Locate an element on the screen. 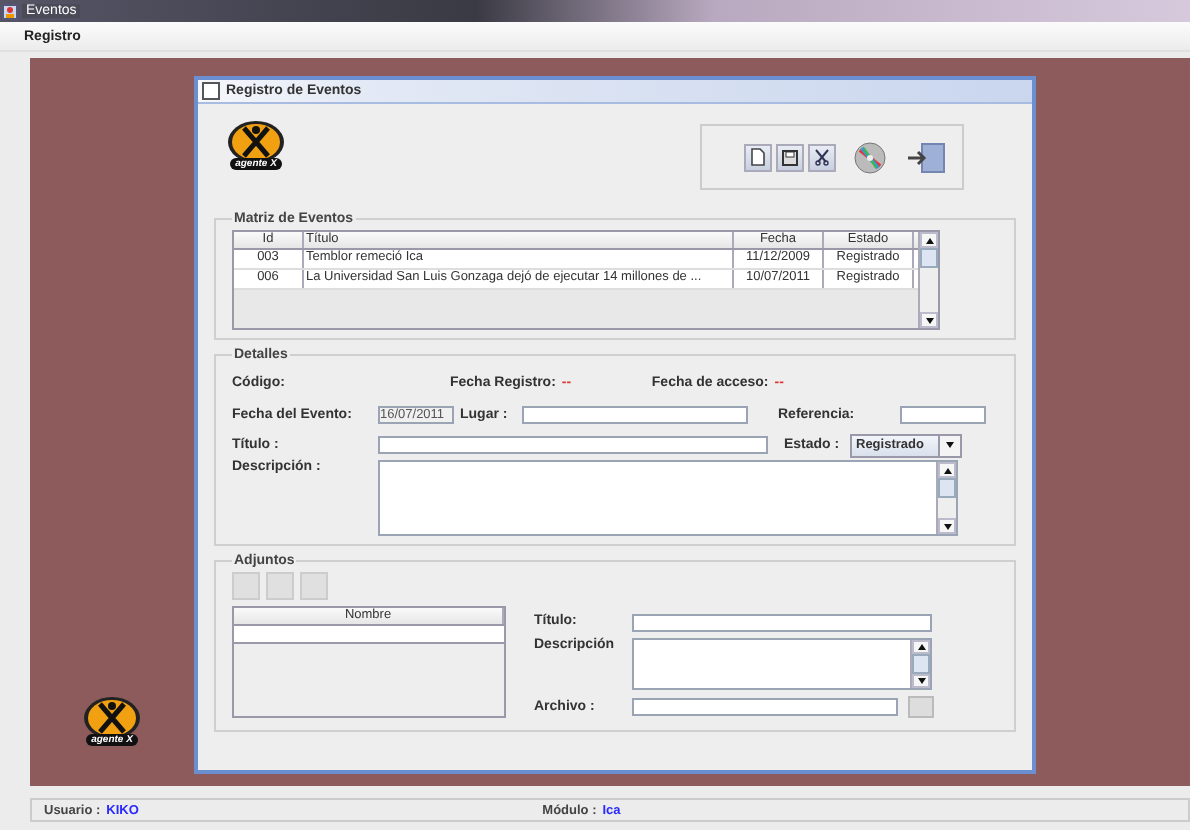  exit-icon is located at coordinates (926, 157).